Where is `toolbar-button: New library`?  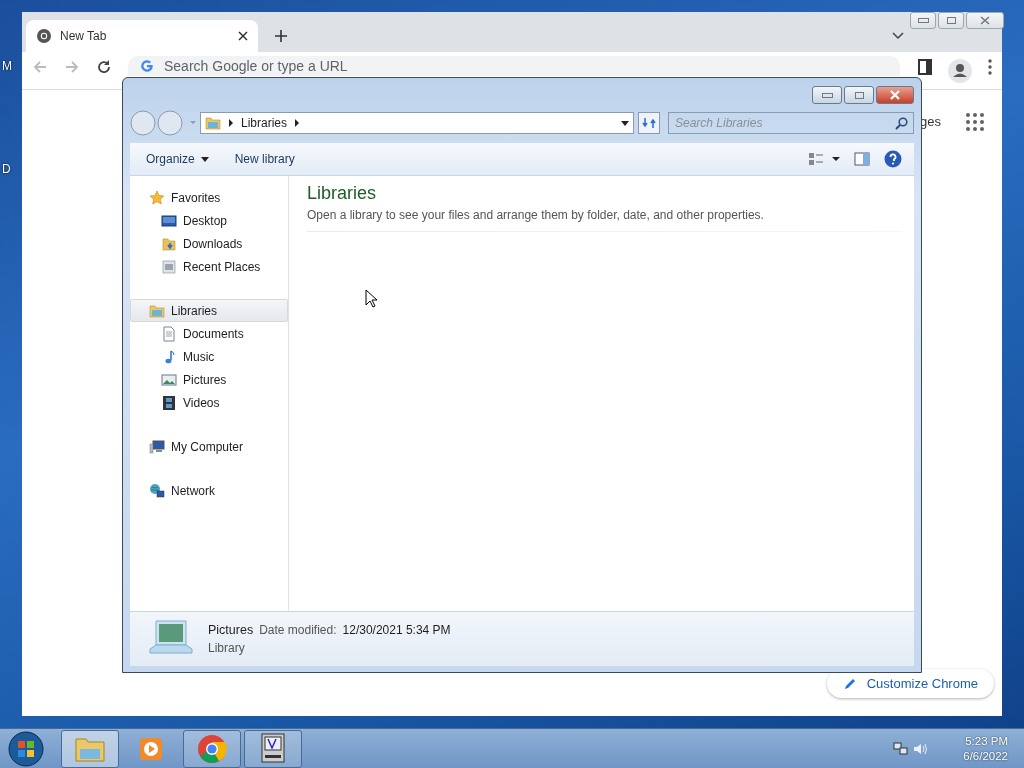
toolbar-button: New library is located at coordinates (264, 159).